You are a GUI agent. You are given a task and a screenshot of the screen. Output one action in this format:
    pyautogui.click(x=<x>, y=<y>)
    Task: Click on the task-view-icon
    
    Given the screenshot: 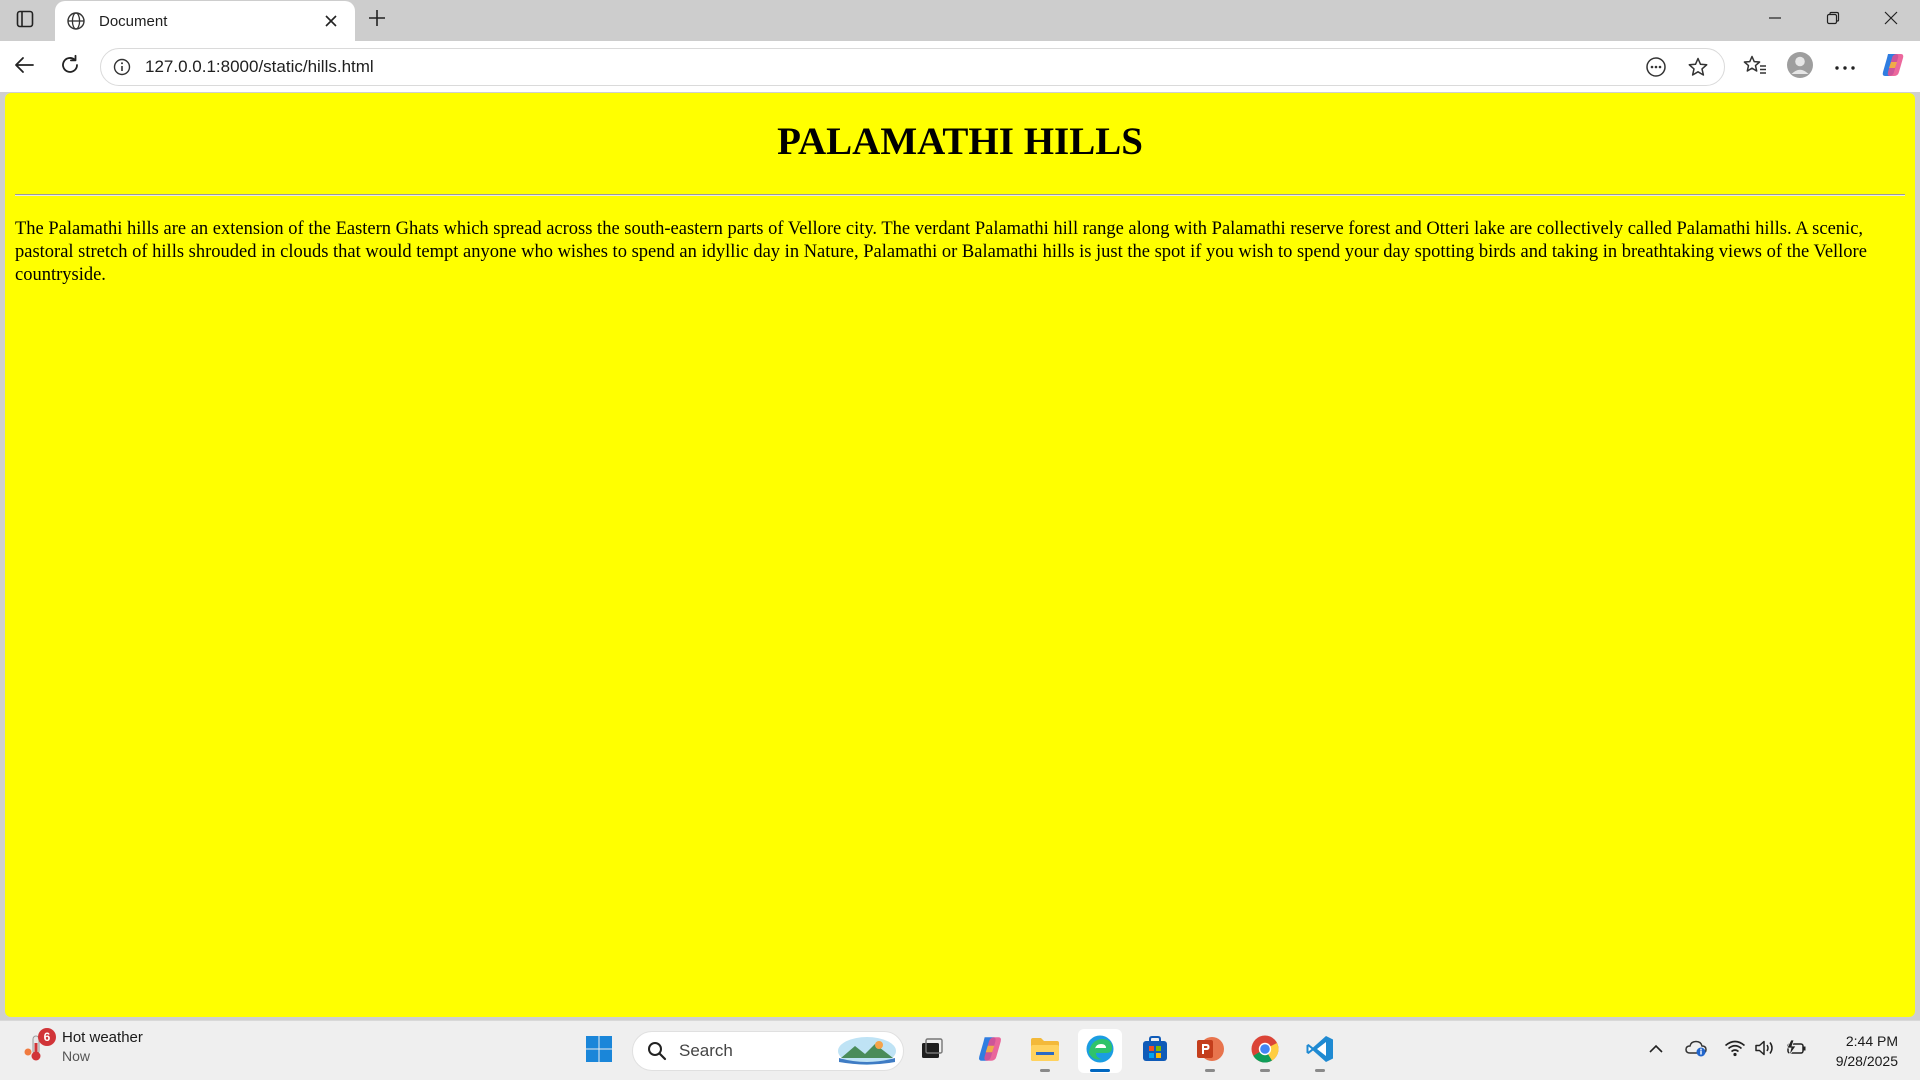 What is the action you would take?
    pyautogui.click(x=932, y=1051)
    